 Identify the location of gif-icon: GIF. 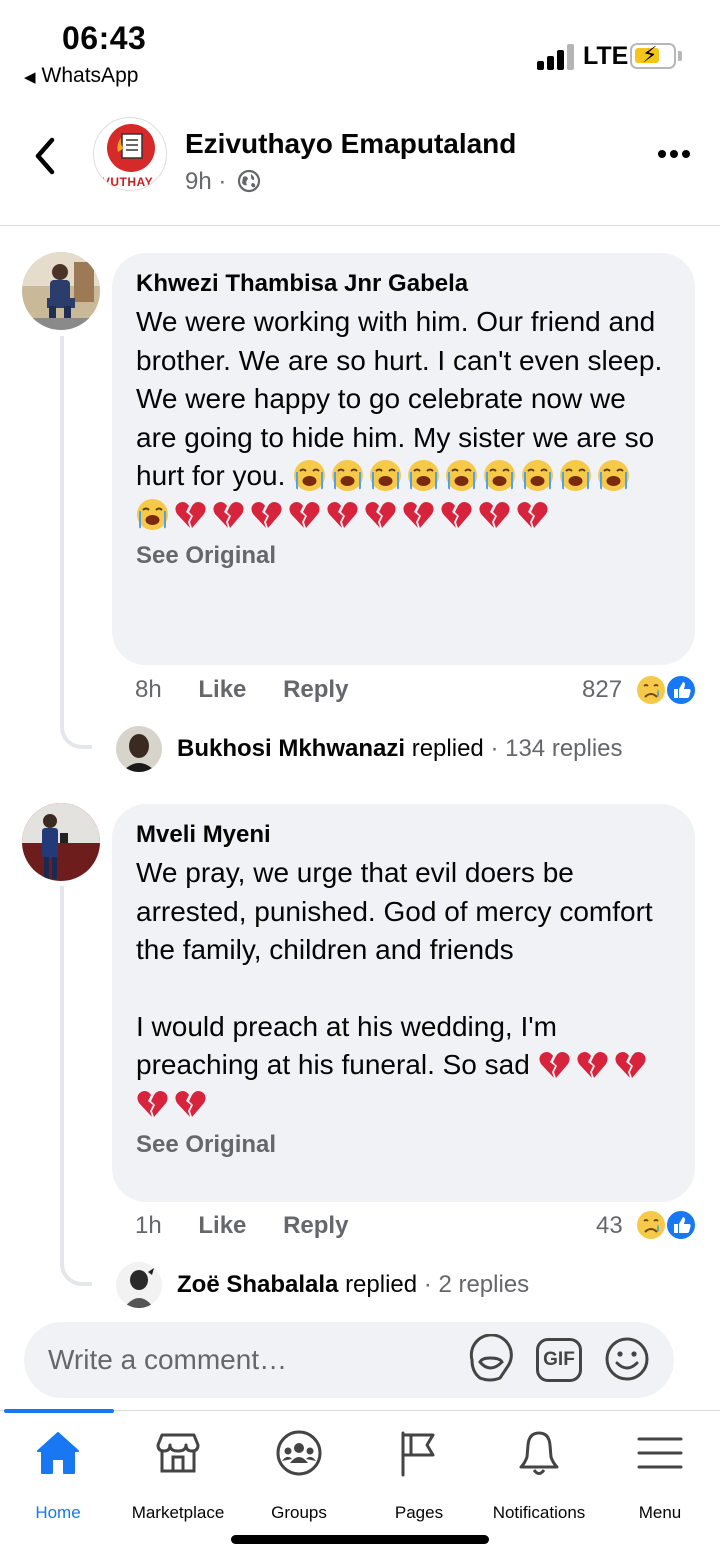
(559, 1360).